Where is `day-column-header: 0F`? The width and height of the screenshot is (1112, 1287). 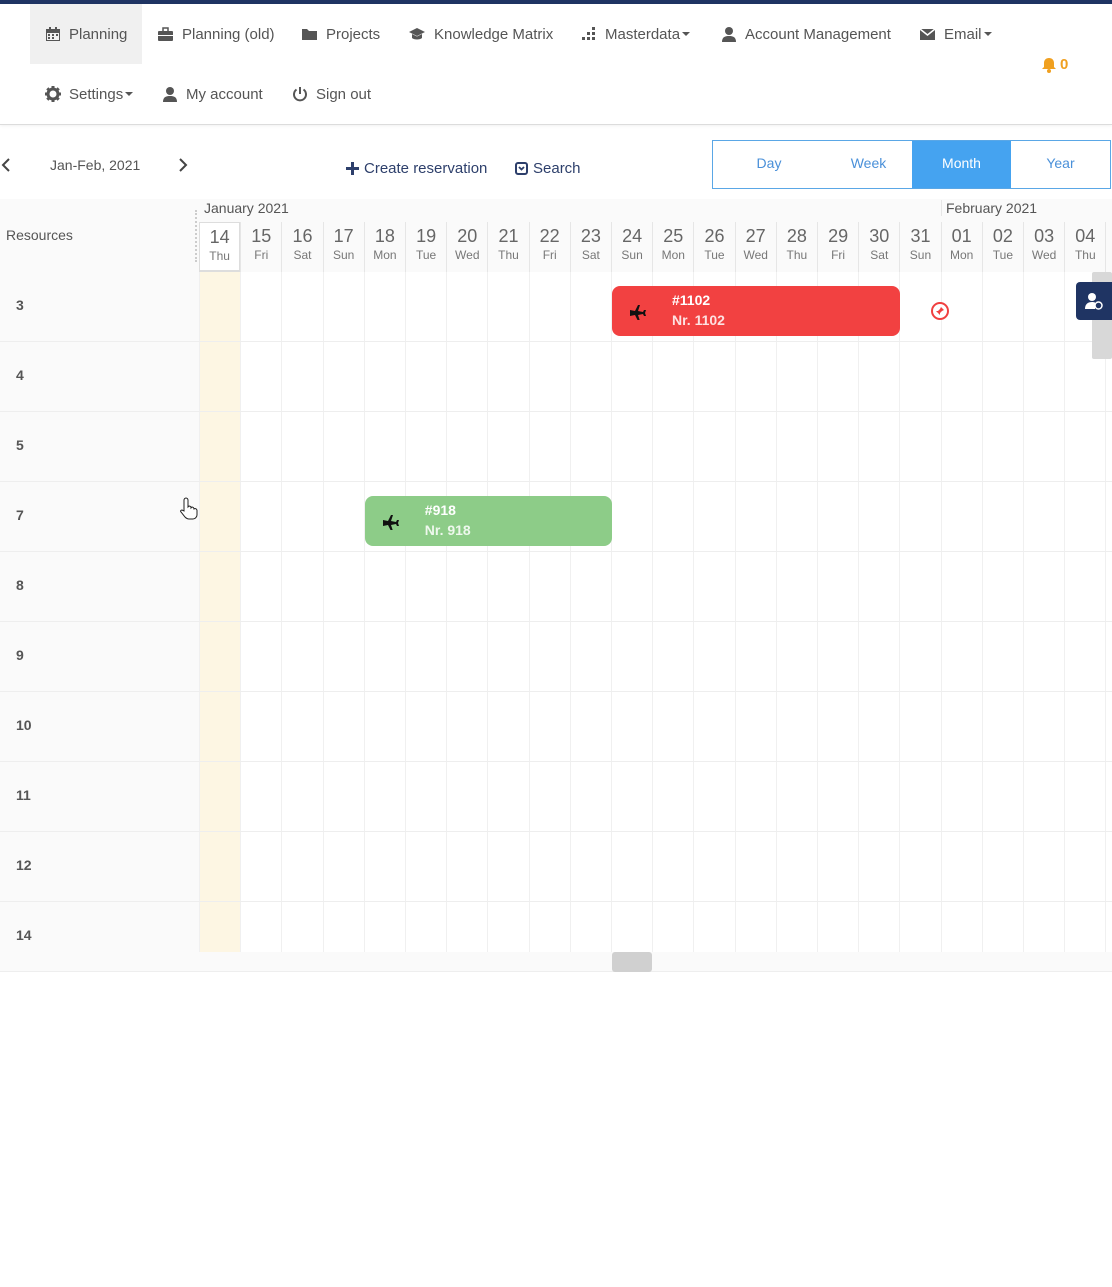 day-column-header: 0F is located at coordinates (1108, 247).